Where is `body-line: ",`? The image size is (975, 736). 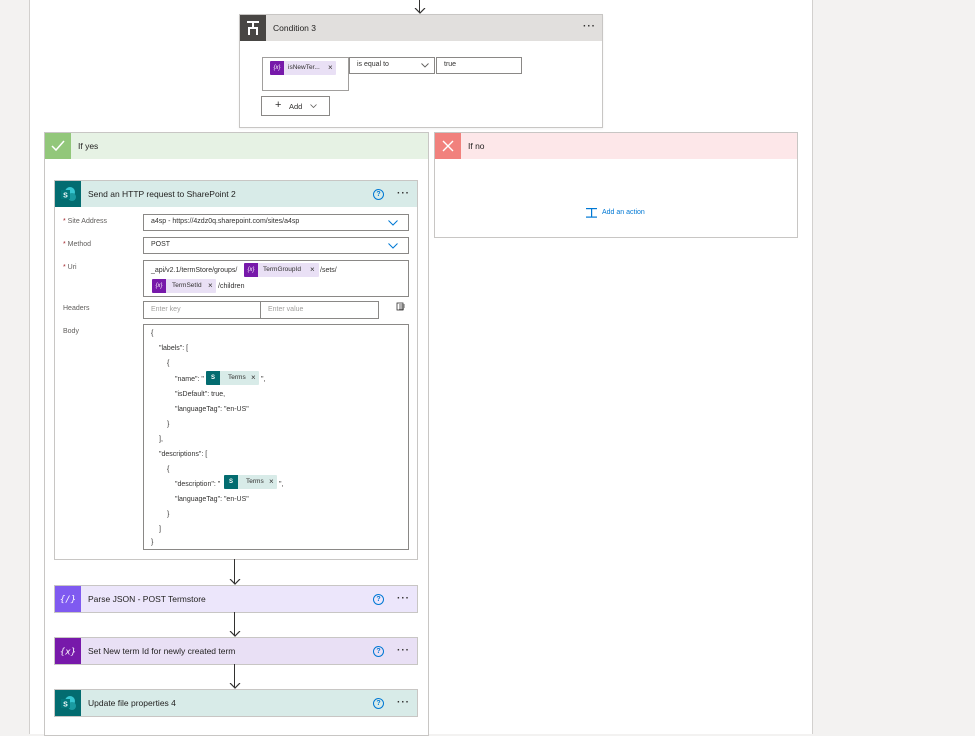 body-line: ", is located at coordinates (281, 484).